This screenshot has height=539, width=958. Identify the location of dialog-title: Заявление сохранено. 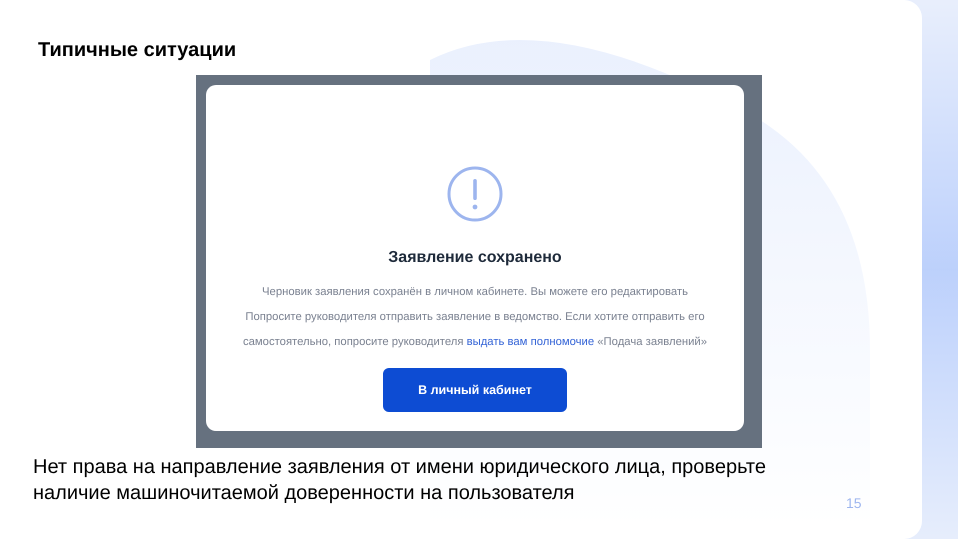
(475, 258).